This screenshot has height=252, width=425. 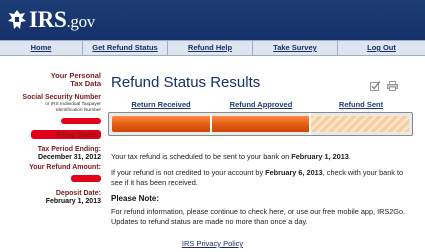 I want to click on refund-amount-label: Your Refund Amount:, so click(x=65, y=167).